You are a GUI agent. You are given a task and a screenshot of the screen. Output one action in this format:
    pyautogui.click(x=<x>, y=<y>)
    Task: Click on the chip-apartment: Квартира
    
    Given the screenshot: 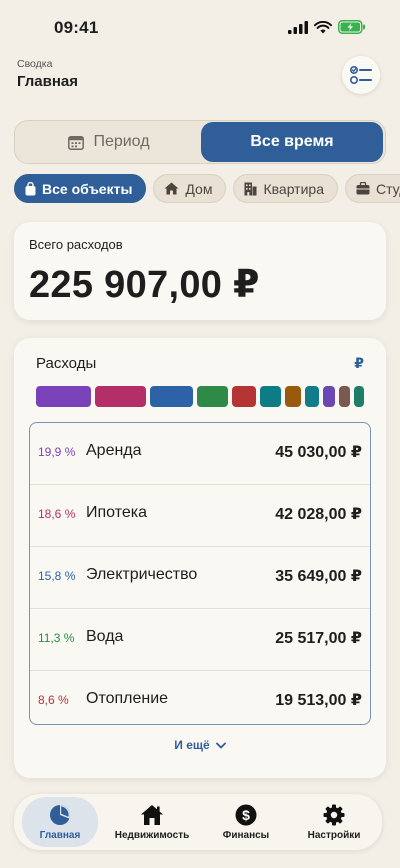 What is the action you would take?
    pyautogui.click(x=285, y=188)
    